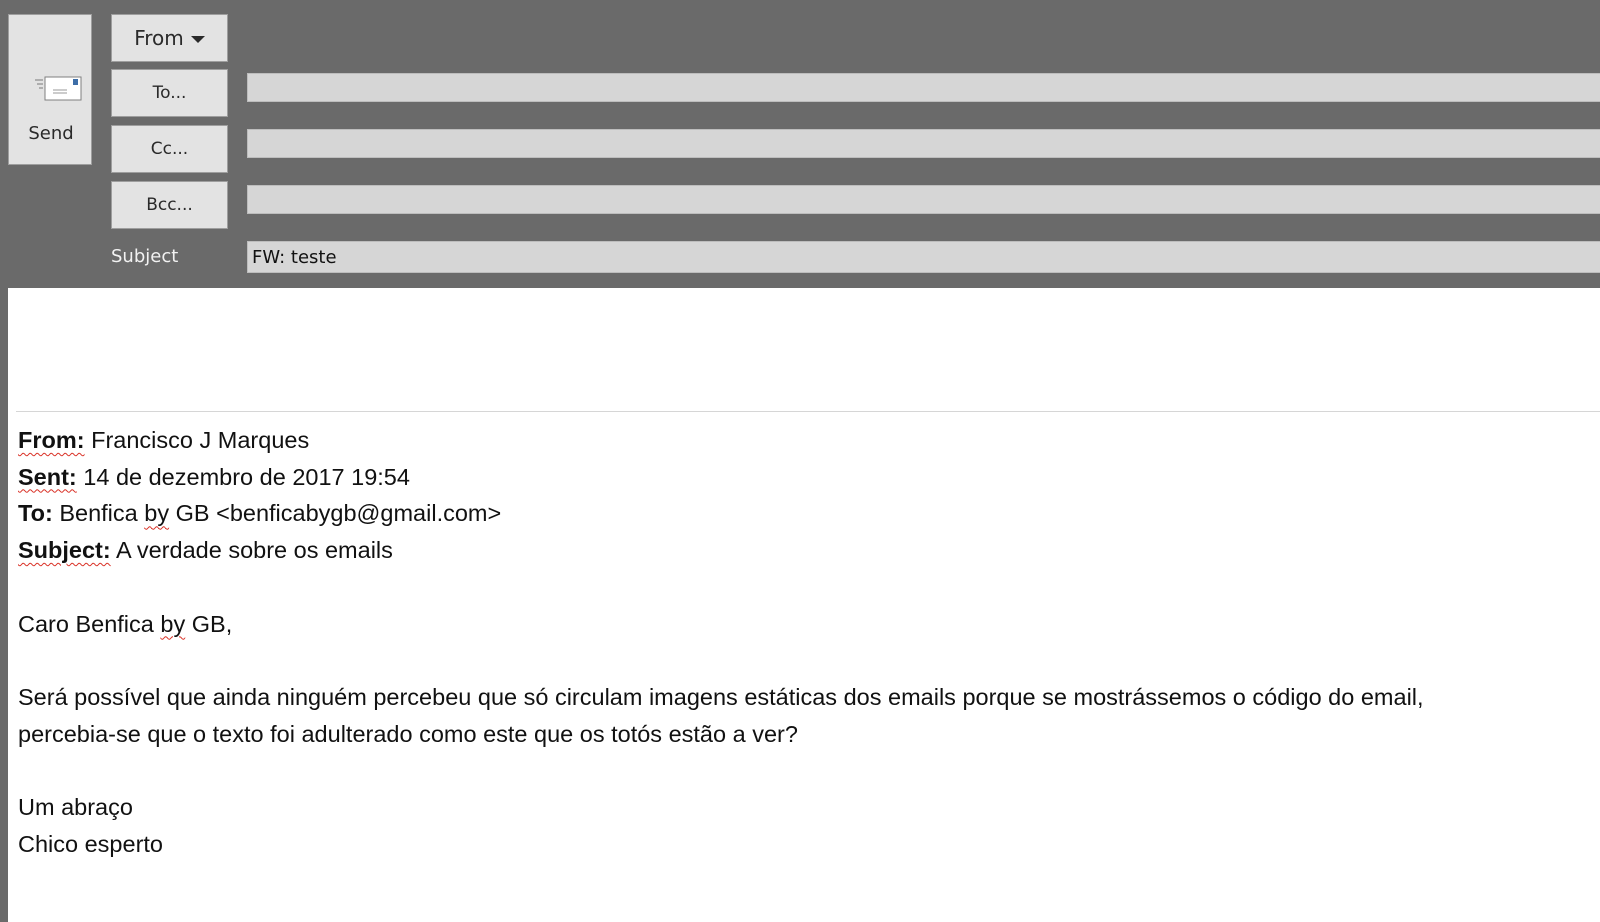 The width and height of the screenshot is (1600, 922). I want to click on signoff-line: Um abraço, so click(75, 806).